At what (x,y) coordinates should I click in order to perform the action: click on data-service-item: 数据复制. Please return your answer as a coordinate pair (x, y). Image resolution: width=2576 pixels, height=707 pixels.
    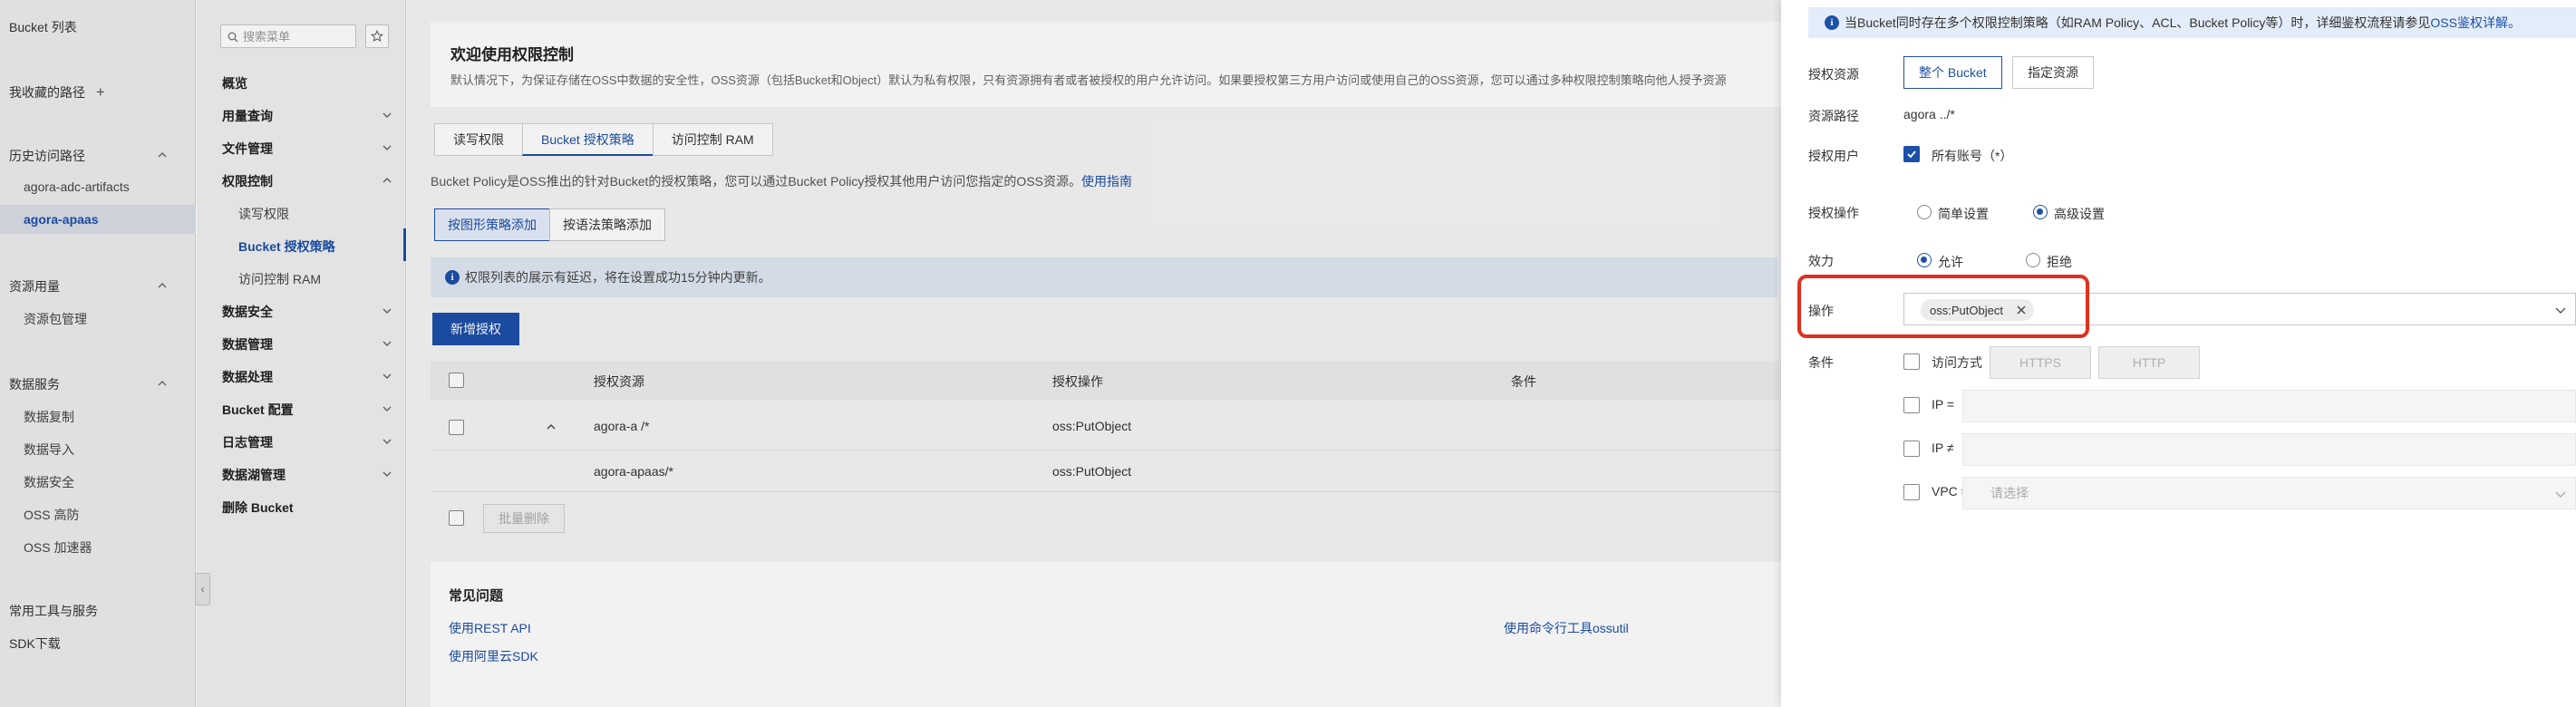
    Looking at the image, I should click on (49, 417).